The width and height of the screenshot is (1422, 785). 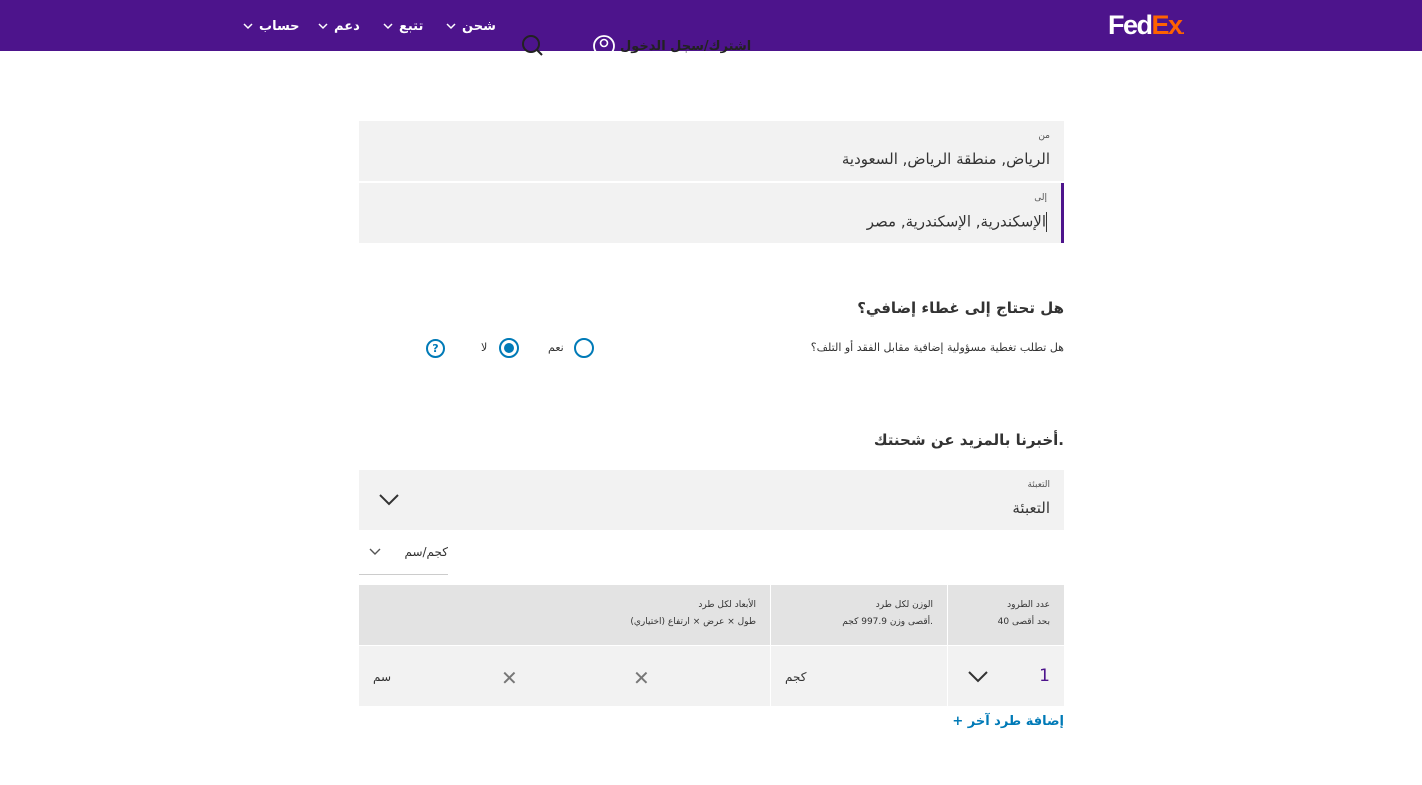 I want to click on qty-select: 1, so click(x=1006, y=676).